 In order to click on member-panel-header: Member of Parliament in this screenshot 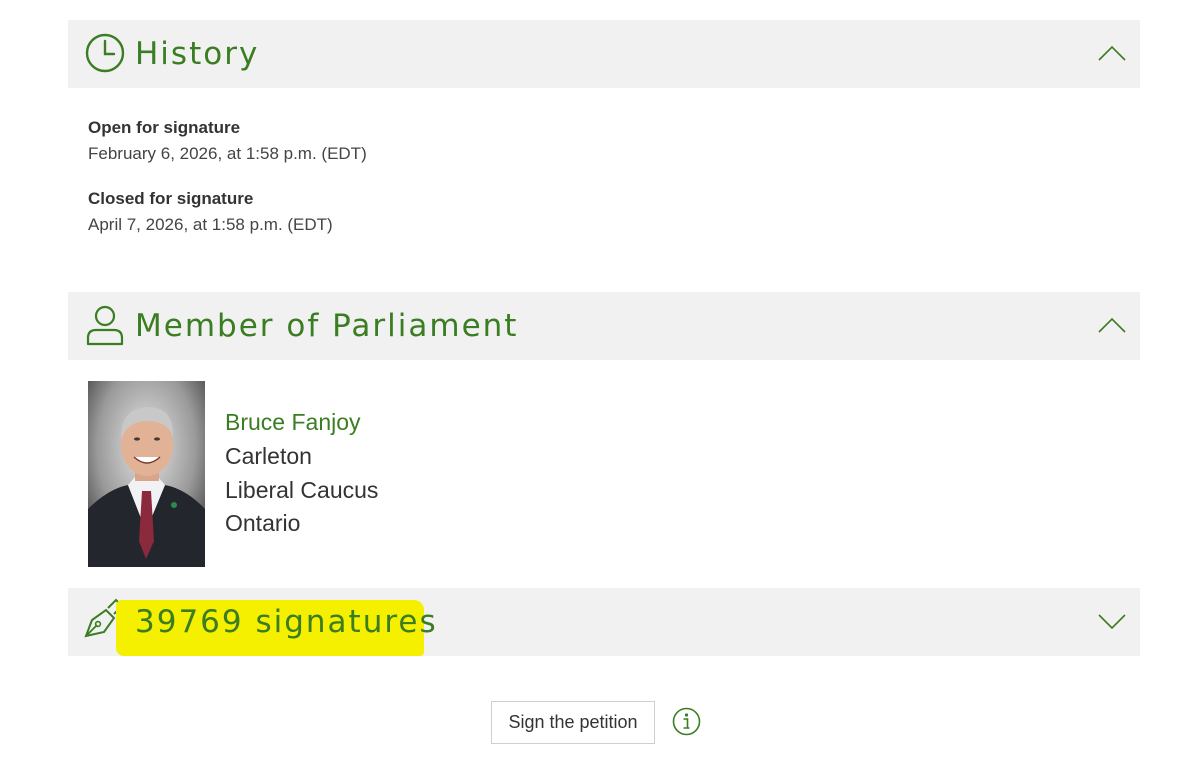, I will do `click(604, 326)`.